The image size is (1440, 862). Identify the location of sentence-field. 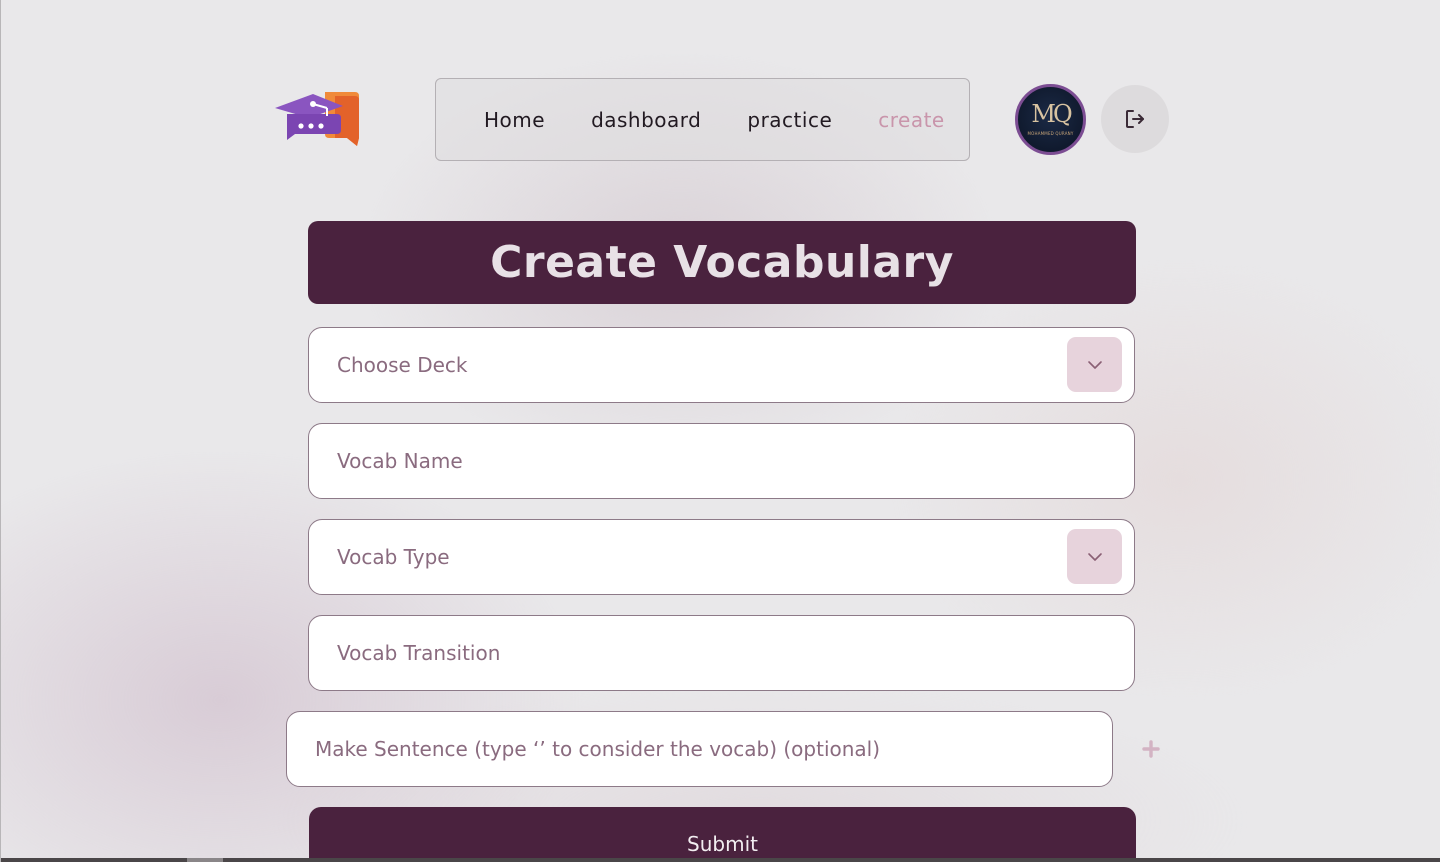
(699, 749).